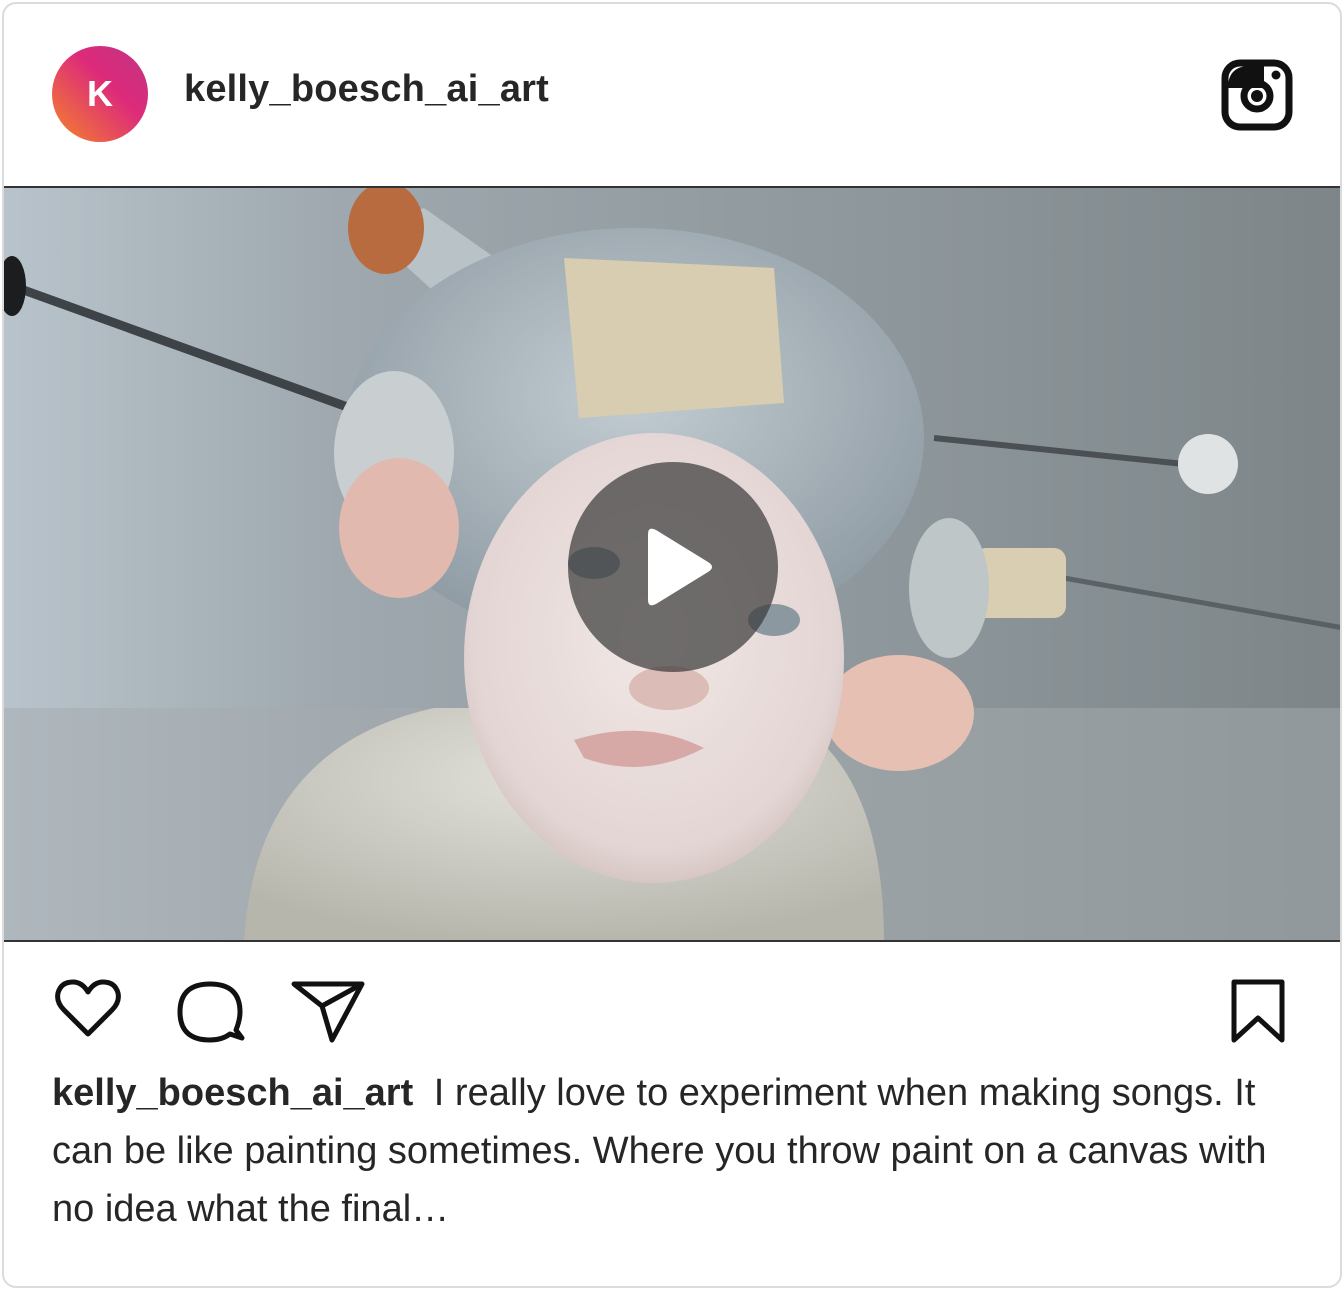 This screenshot has width=1344, height=1290. I want to click on send-icon, so click(328, 1012).